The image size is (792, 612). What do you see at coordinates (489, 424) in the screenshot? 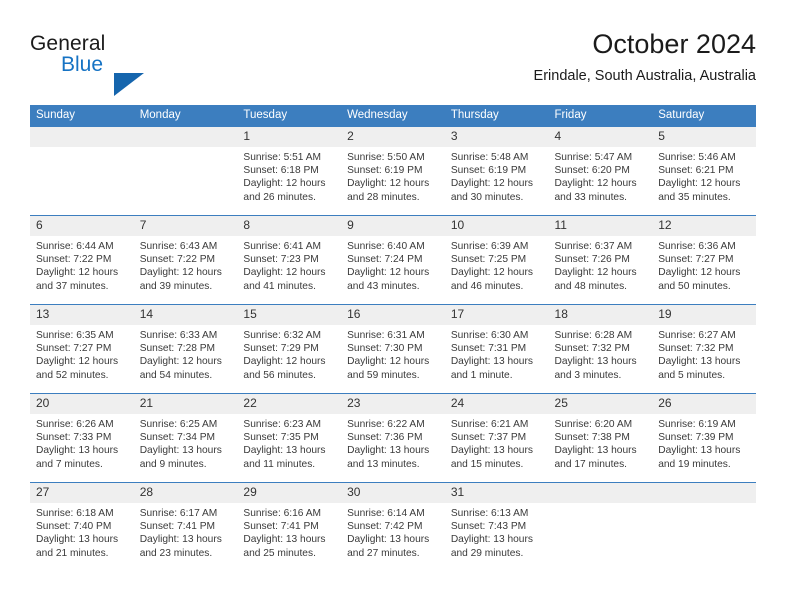
I see `sunrise-text: Sunrise: 6:21 AM` at bounding box center [489, 424].